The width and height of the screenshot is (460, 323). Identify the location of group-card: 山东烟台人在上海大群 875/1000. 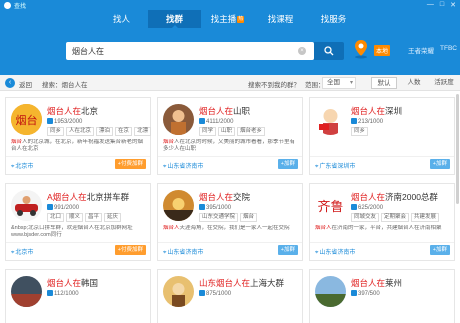
(230, 296).